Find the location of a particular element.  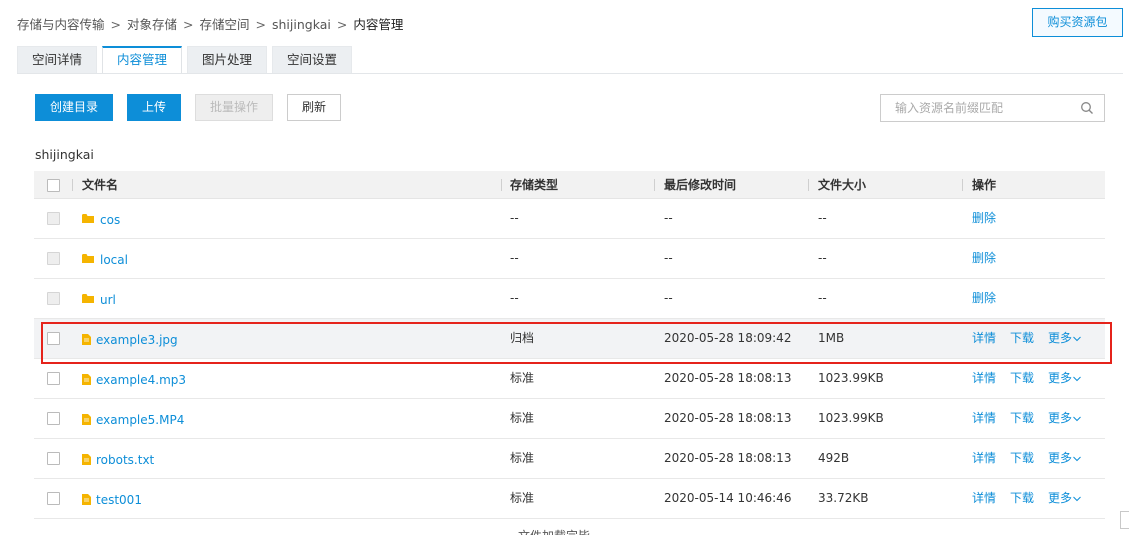

upload-button: 上传 is located at coordinates (154, 107).